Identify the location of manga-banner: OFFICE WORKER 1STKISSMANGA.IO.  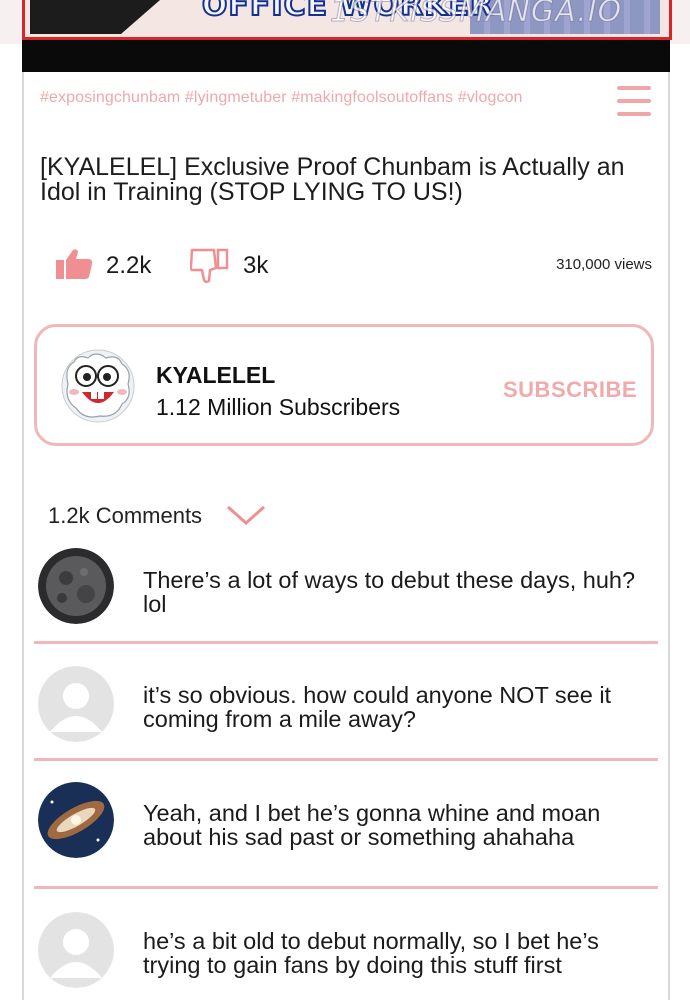
(345, 22).